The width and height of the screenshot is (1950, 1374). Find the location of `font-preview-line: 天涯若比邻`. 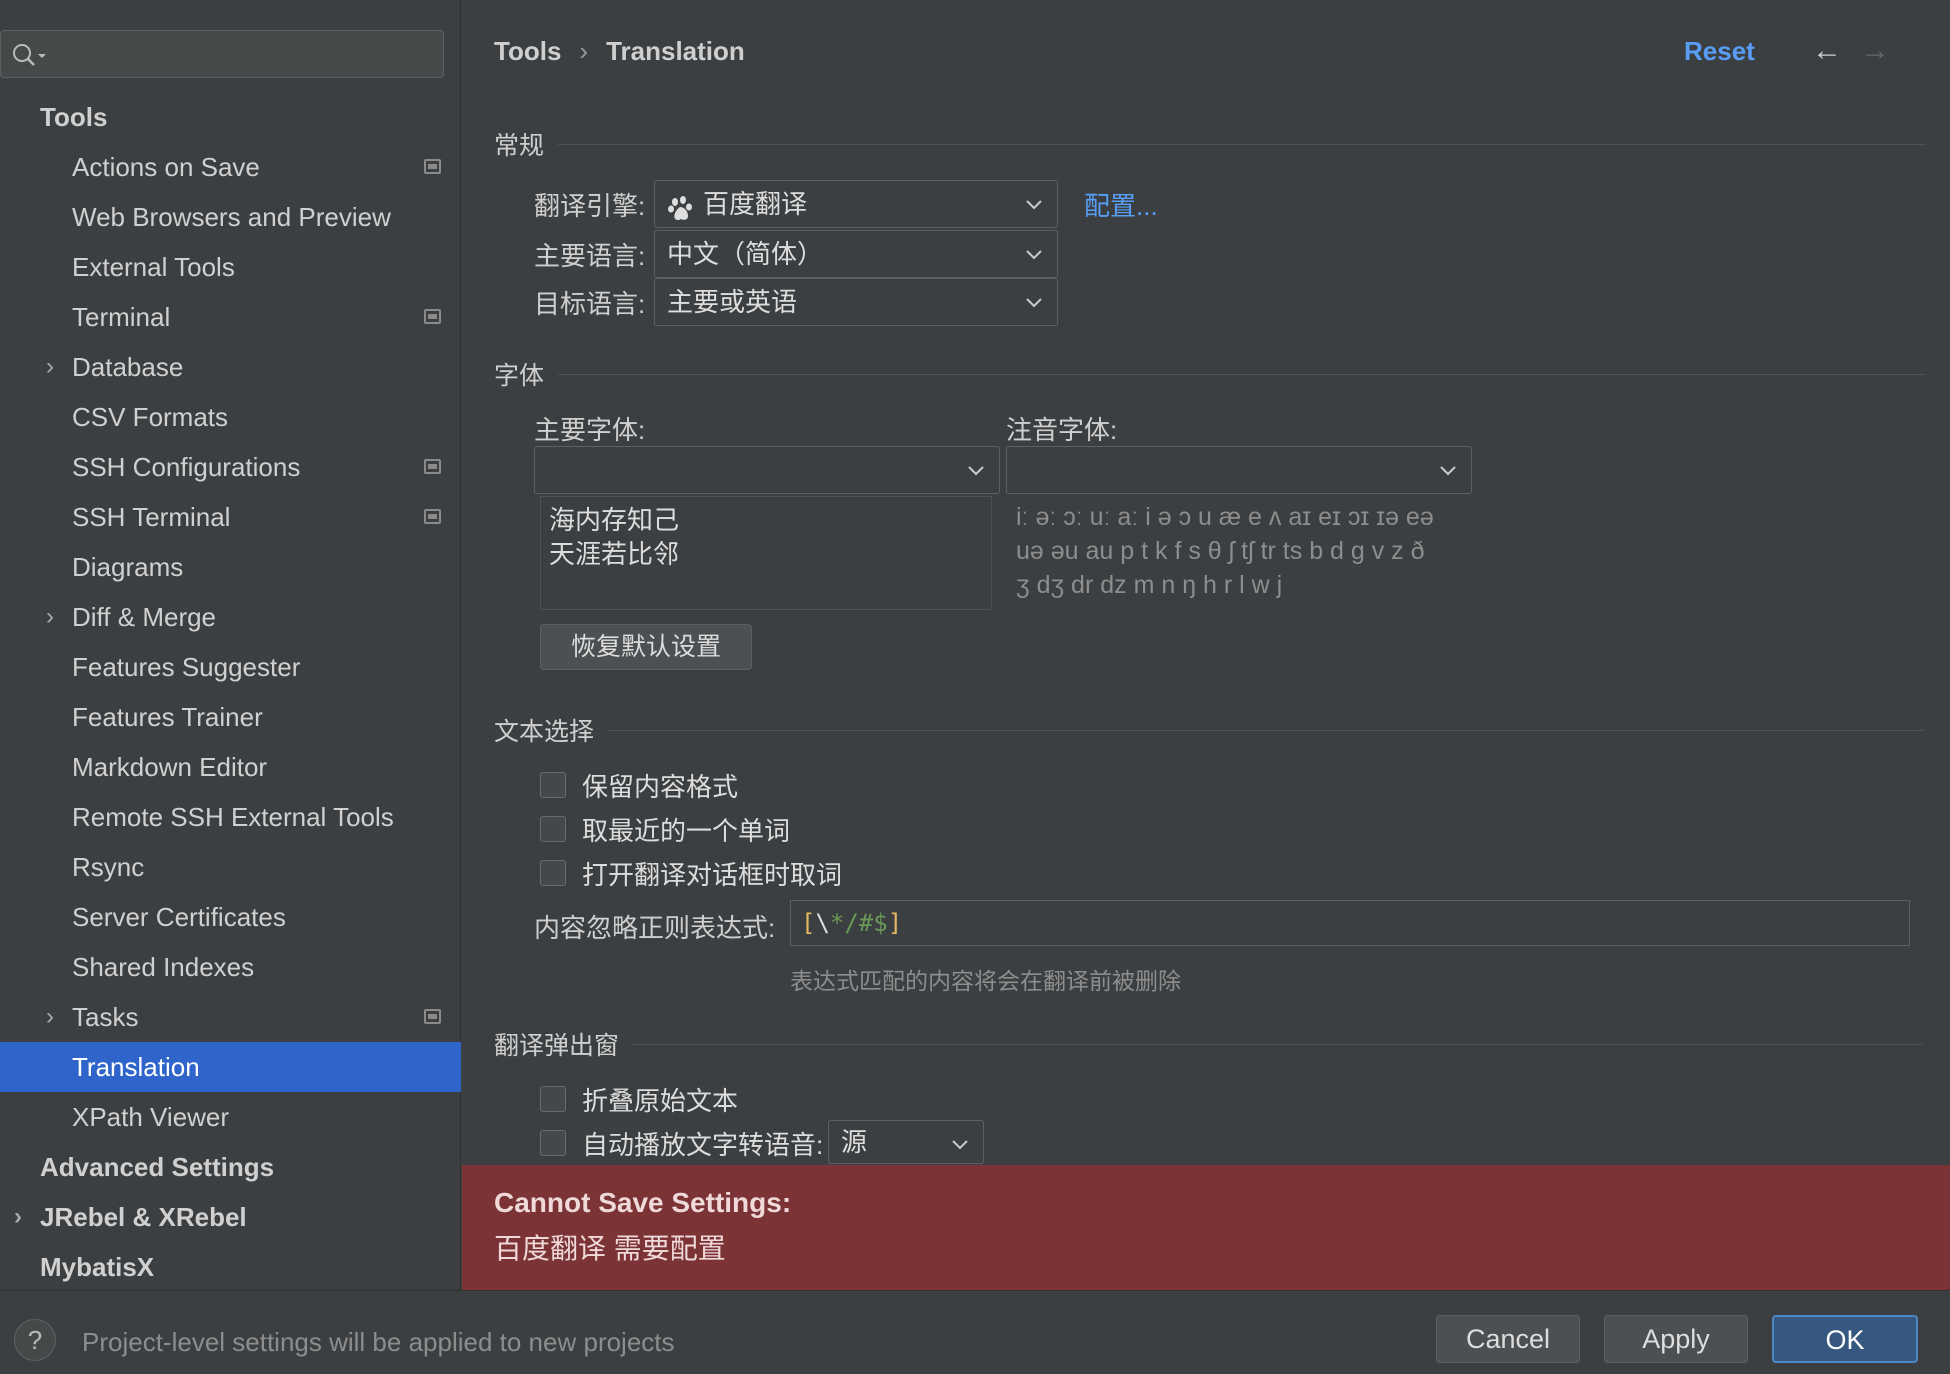

font-preview-line: 天涯若比邻 is located at coordinates (614, 554).